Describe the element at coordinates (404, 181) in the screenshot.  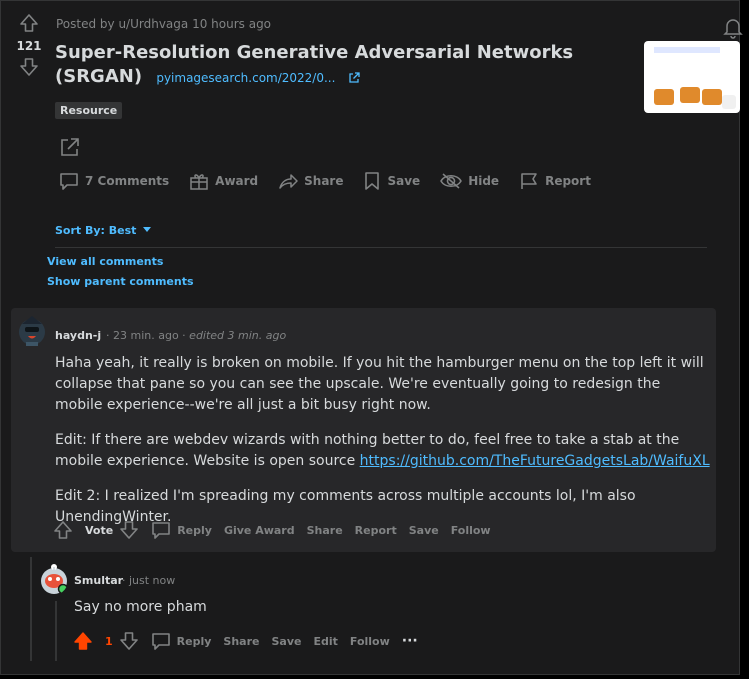
I see `save-label: Save` at that location.